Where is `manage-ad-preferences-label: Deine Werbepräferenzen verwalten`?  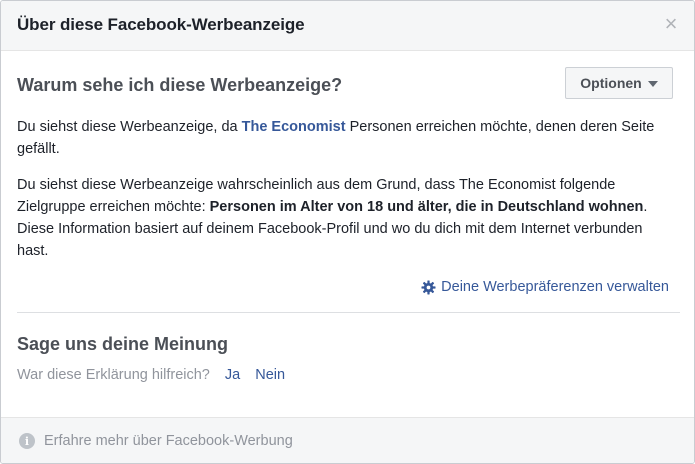 manage-ad-preferences-label: Deine Werbepräferenzen verwalten is located at coordinates (555, 287).